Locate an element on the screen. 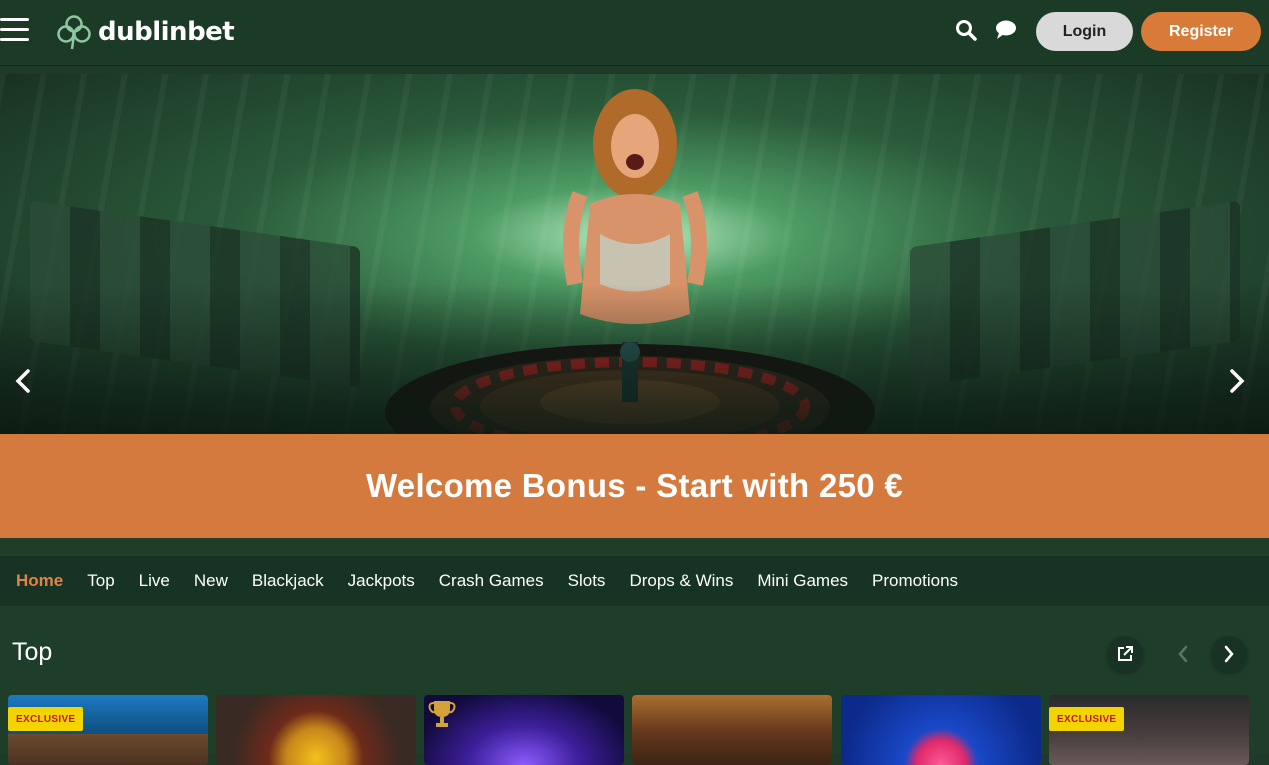 The width and height of the screenshot is (1269, 765). hamburger-menu-icon is located at coordinates (15, 32).